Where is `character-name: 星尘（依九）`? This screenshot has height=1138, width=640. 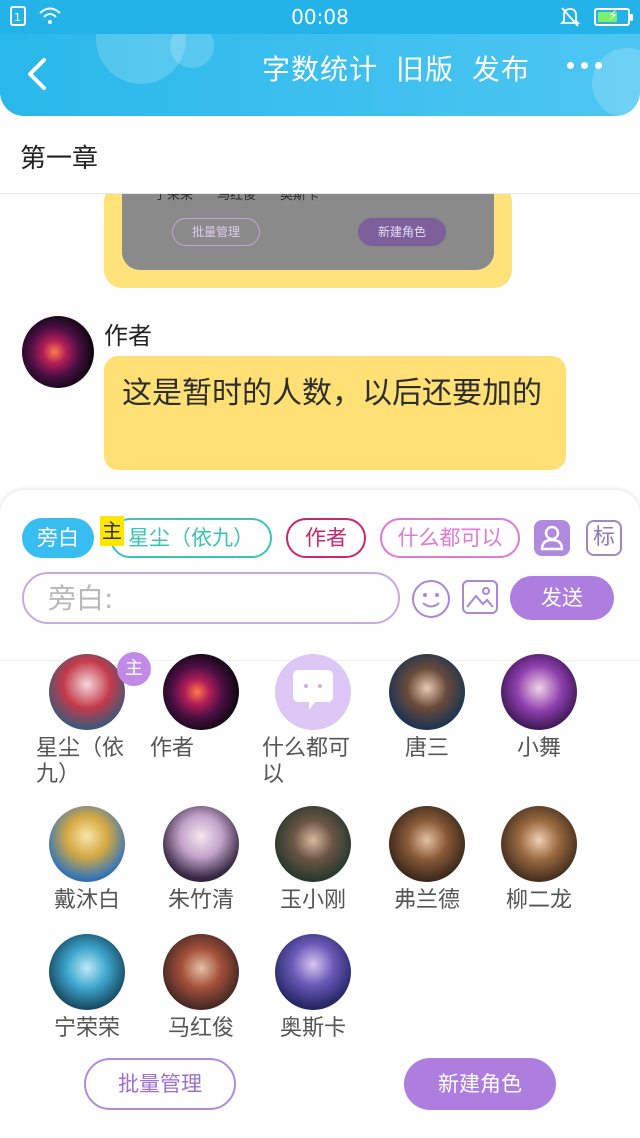 character-name: 星尘（依九） is located at coordinates (80, 761).